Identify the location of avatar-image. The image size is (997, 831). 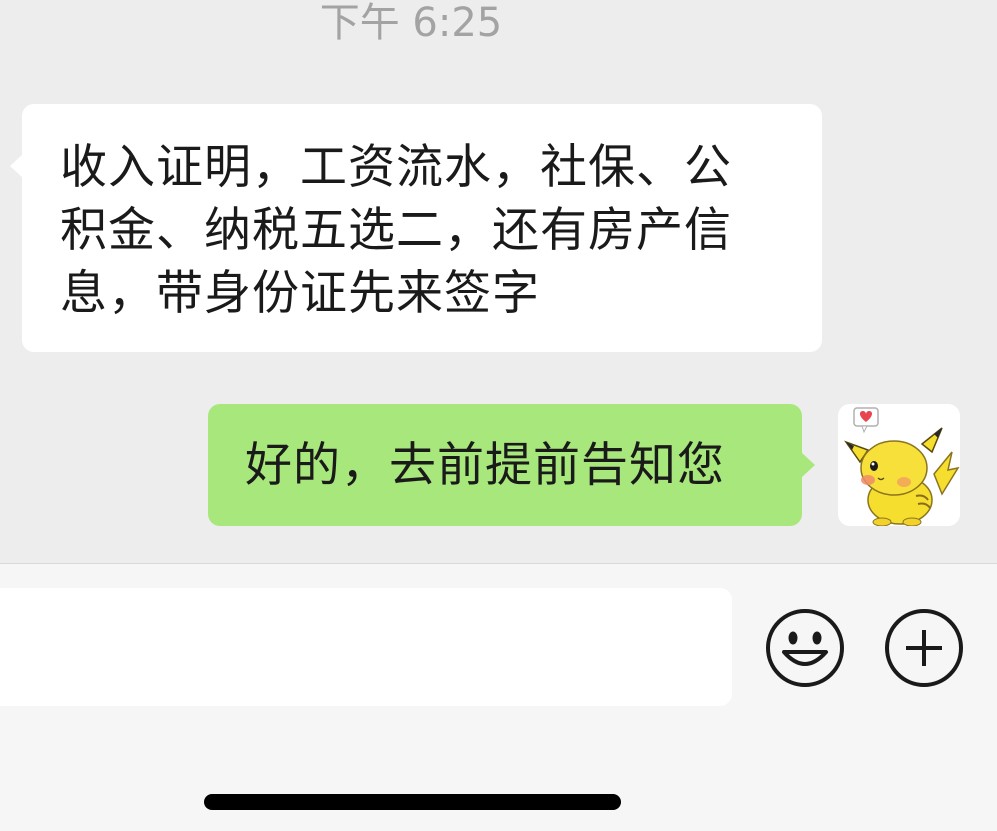
(899, 465).